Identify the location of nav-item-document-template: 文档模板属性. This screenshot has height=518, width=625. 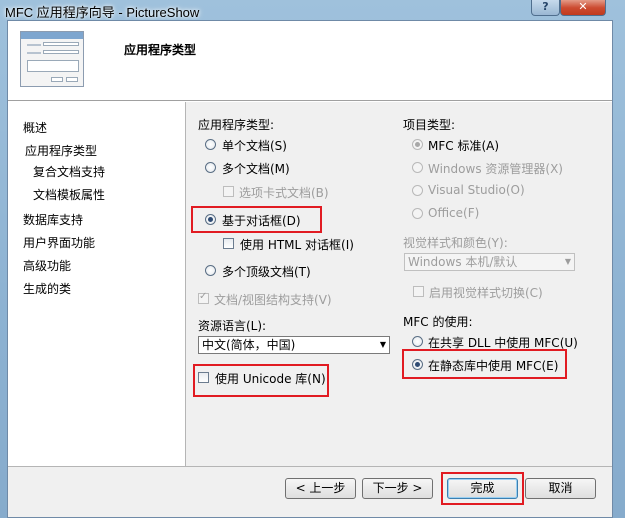
(69, 194).